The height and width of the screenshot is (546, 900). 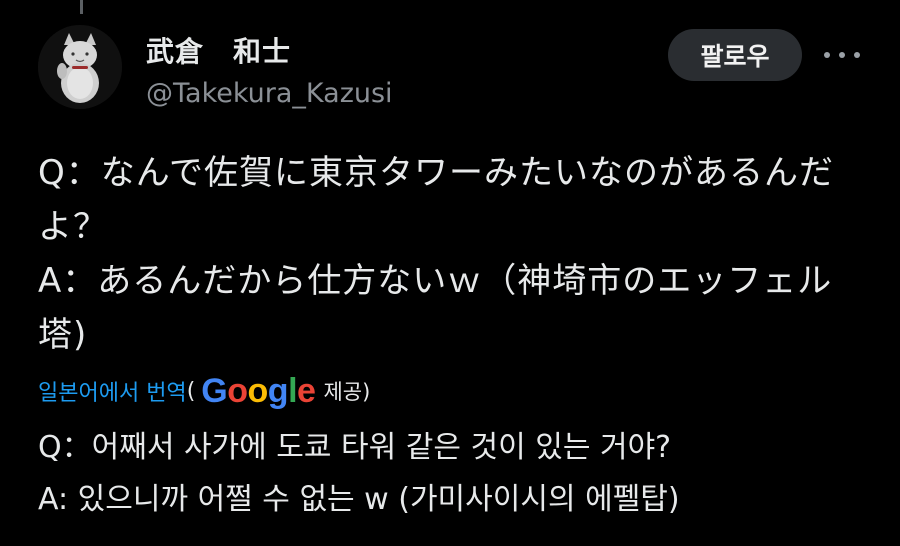 What do you see at coordinates (214, 390) in the screenshot?
I see `google-letter: G` at bounding box center [214, 390].